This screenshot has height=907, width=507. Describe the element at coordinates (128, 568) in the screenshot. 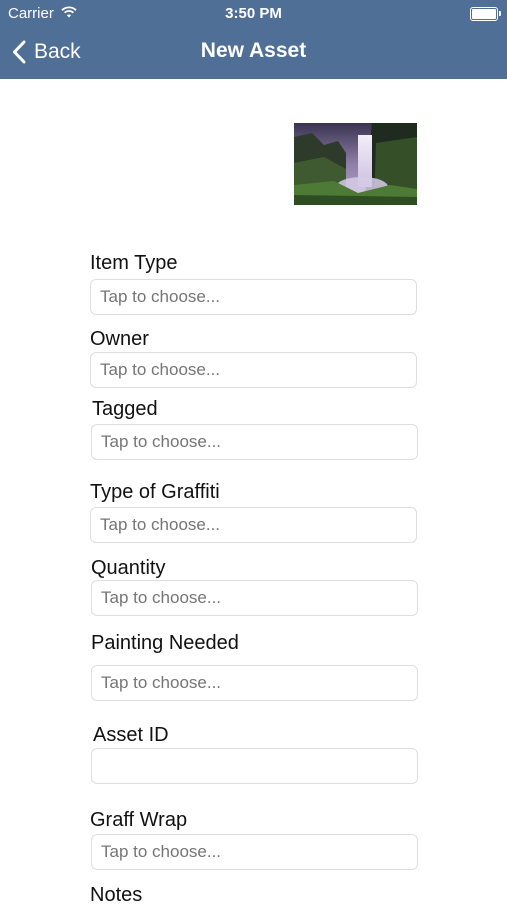

I see `field-label-quantity: Quantity` at that location.